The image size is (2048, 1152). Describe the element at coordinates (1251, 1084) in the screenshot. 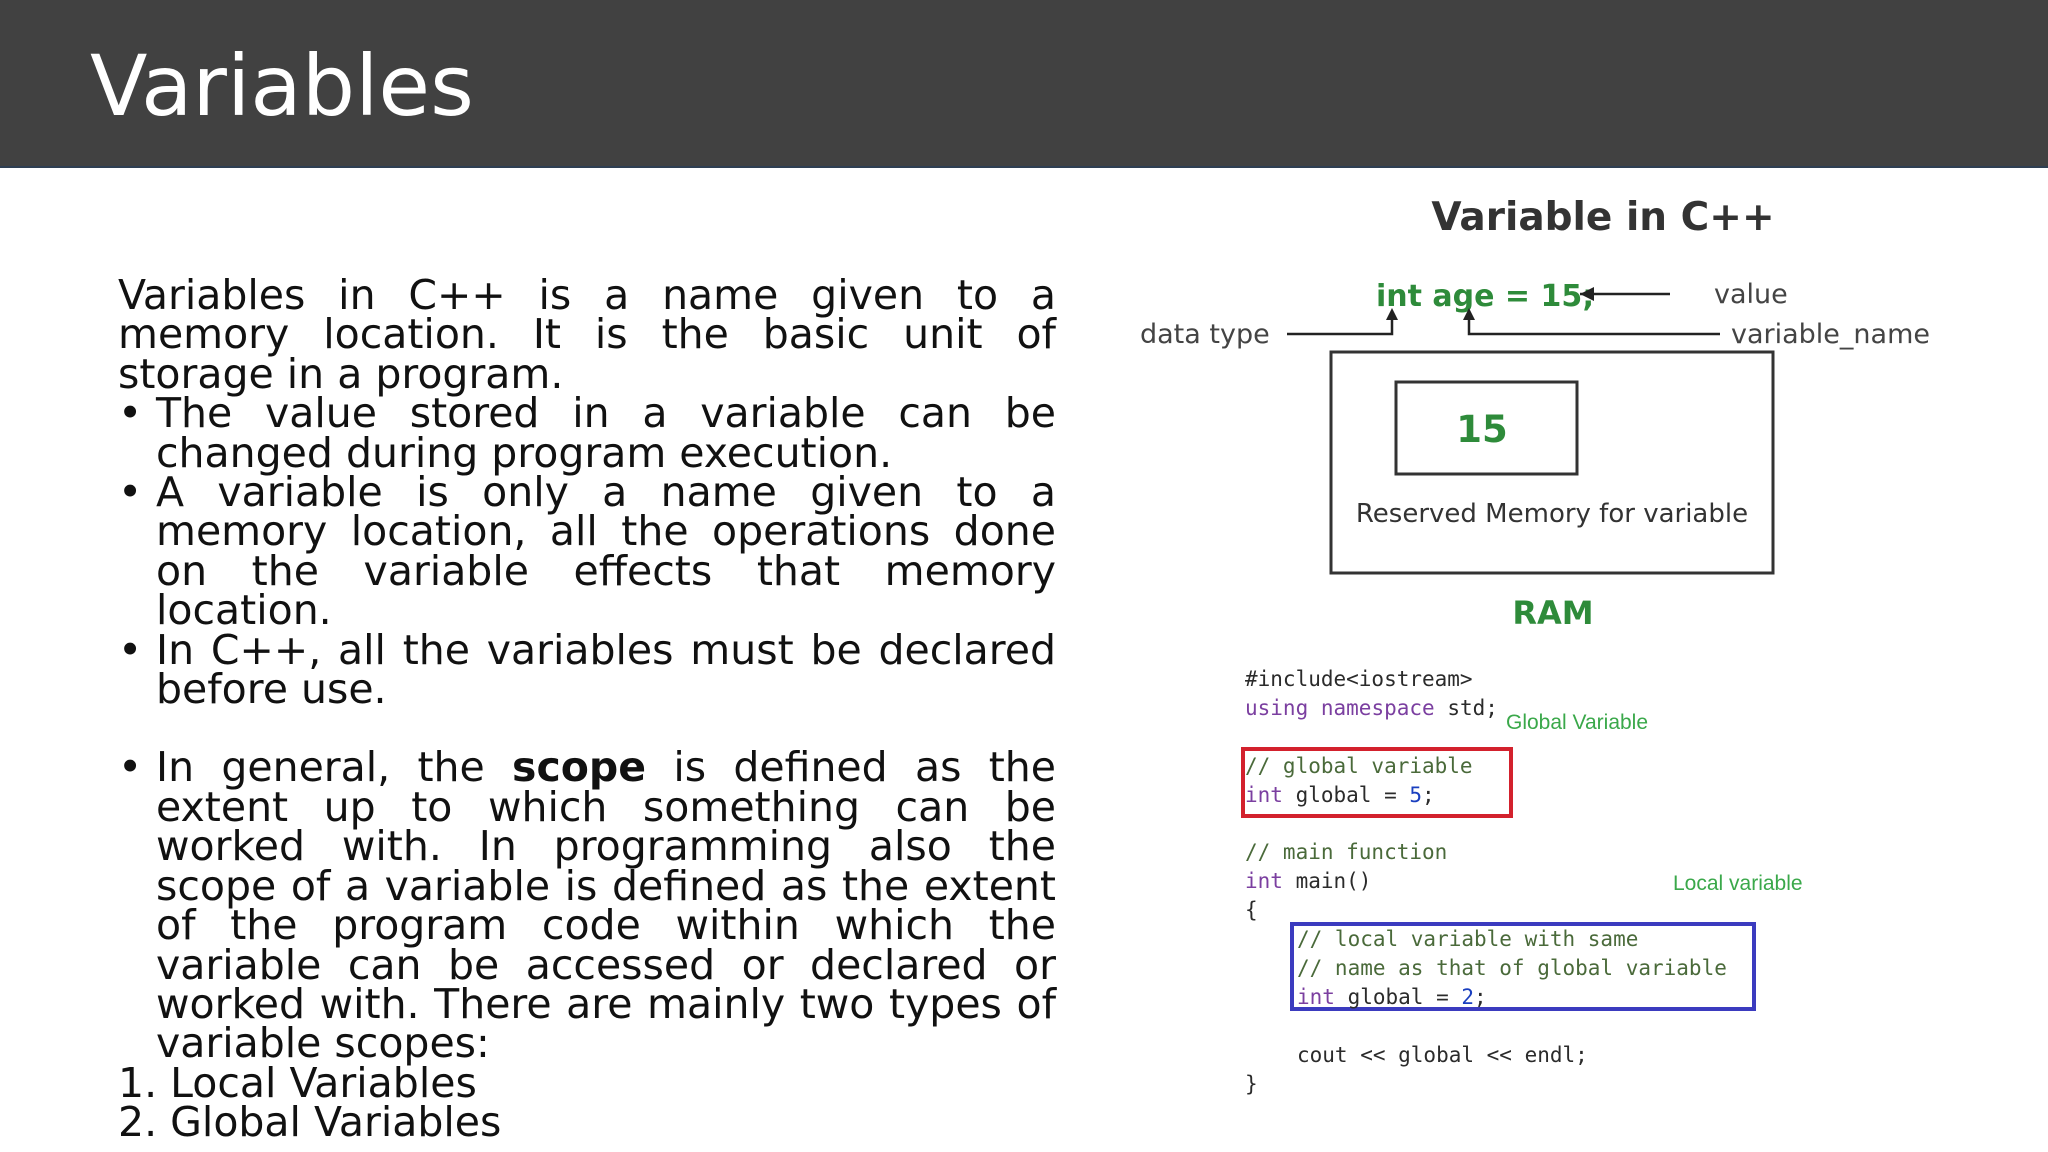

I see `code-close-brace: }` at that location.